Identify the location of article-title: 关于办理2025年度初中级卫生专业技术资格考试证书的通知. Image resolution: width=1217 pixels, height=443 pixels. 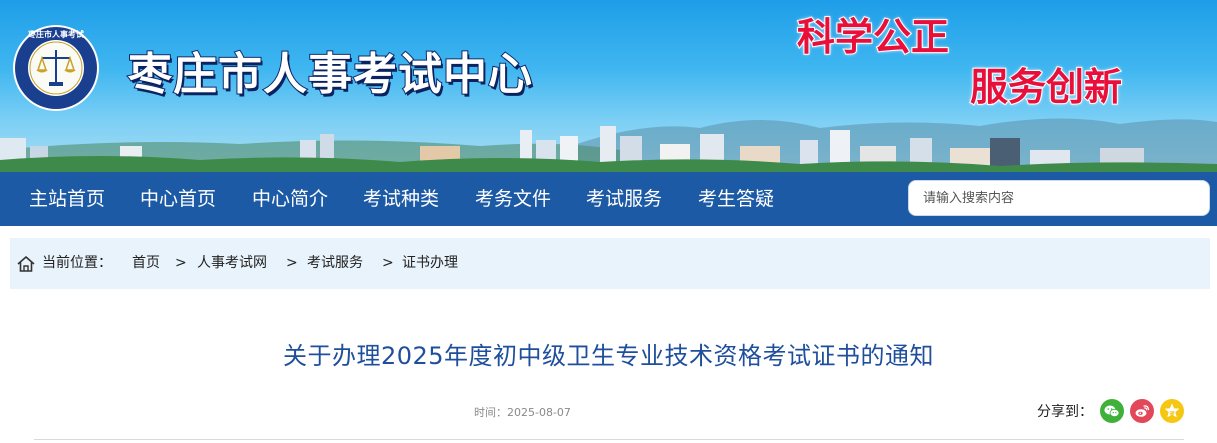
(608, 356).